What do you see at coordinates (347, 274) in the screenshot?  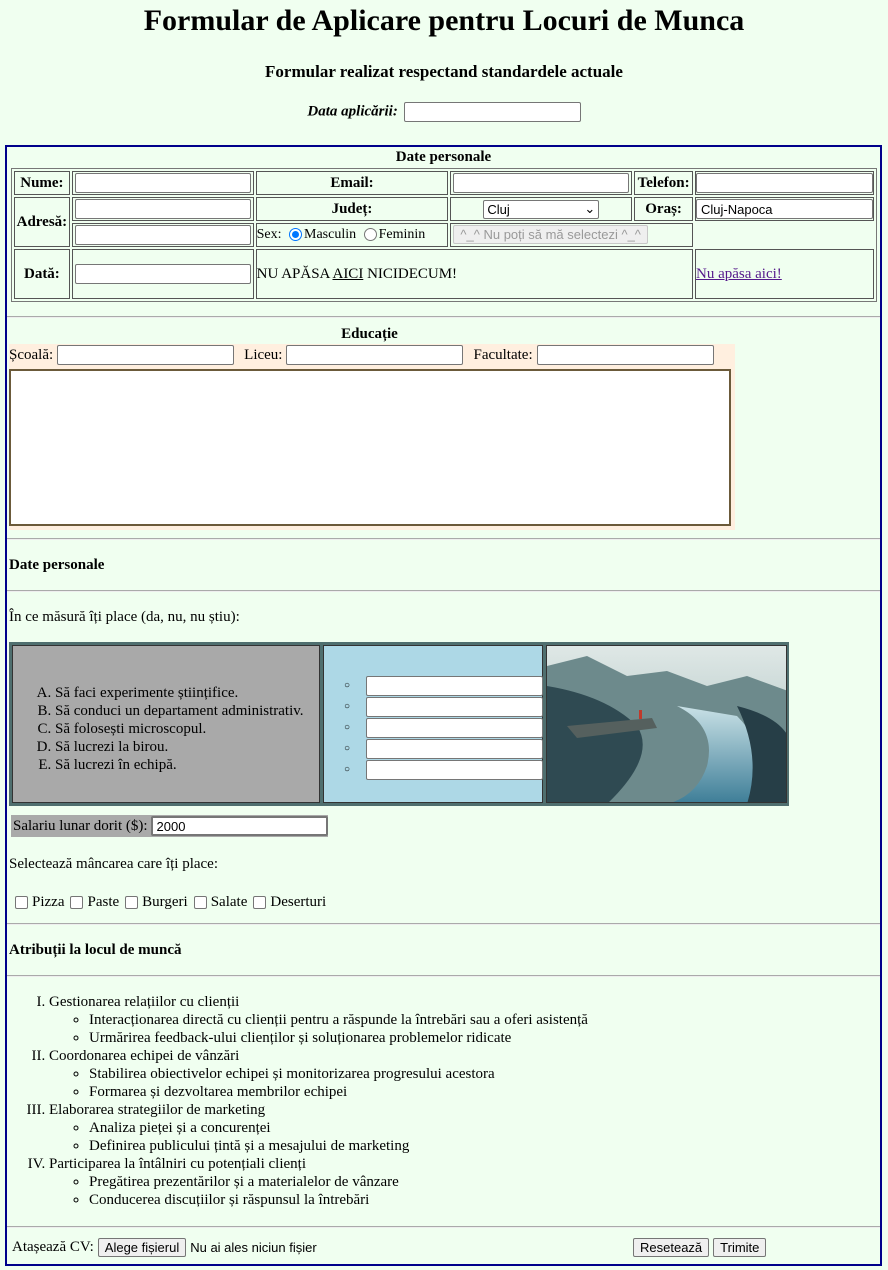 I see `no-press-link: AICI` at bounding box center [347, 274].